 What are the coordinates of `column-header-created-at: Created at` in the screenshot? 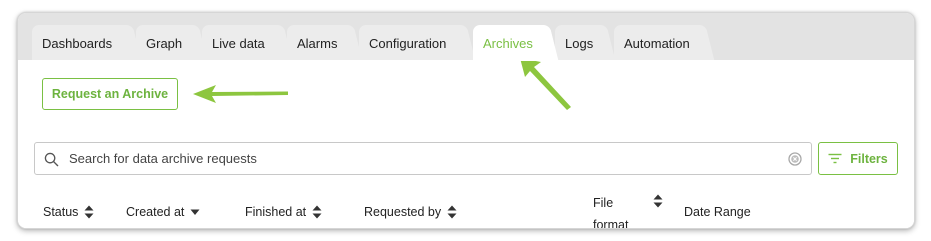 It's located at (163, 212).